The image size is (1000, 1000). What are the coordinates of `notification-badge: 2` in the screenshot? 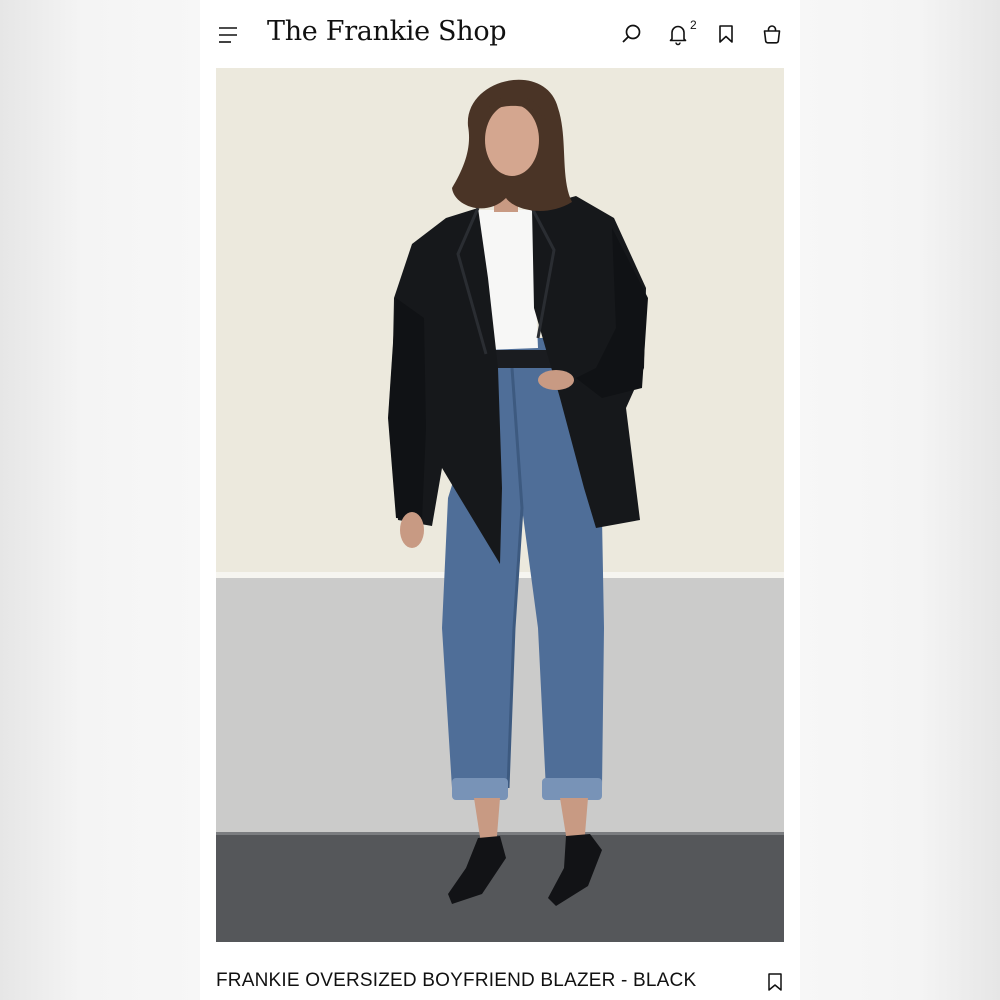 It's located at (693, 25).